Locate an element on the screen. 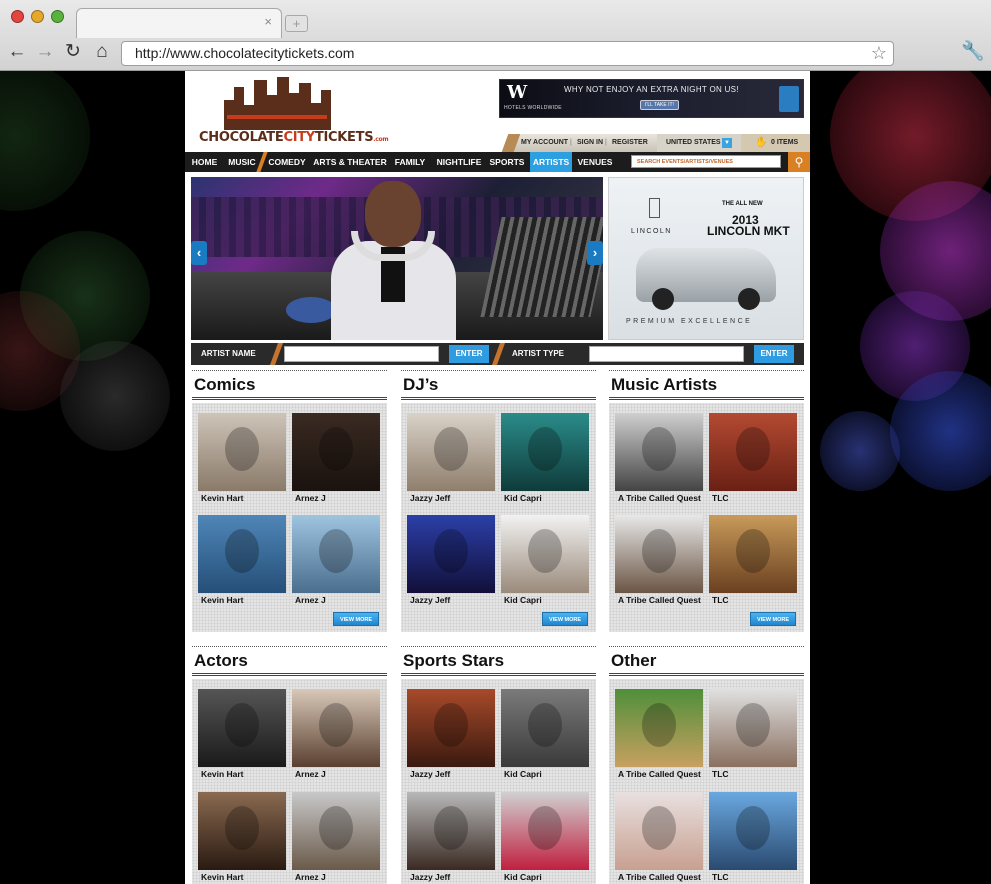  address-bar: http://www.chocolatecitytickets.com ☆ is located at coordinates (507, 53).